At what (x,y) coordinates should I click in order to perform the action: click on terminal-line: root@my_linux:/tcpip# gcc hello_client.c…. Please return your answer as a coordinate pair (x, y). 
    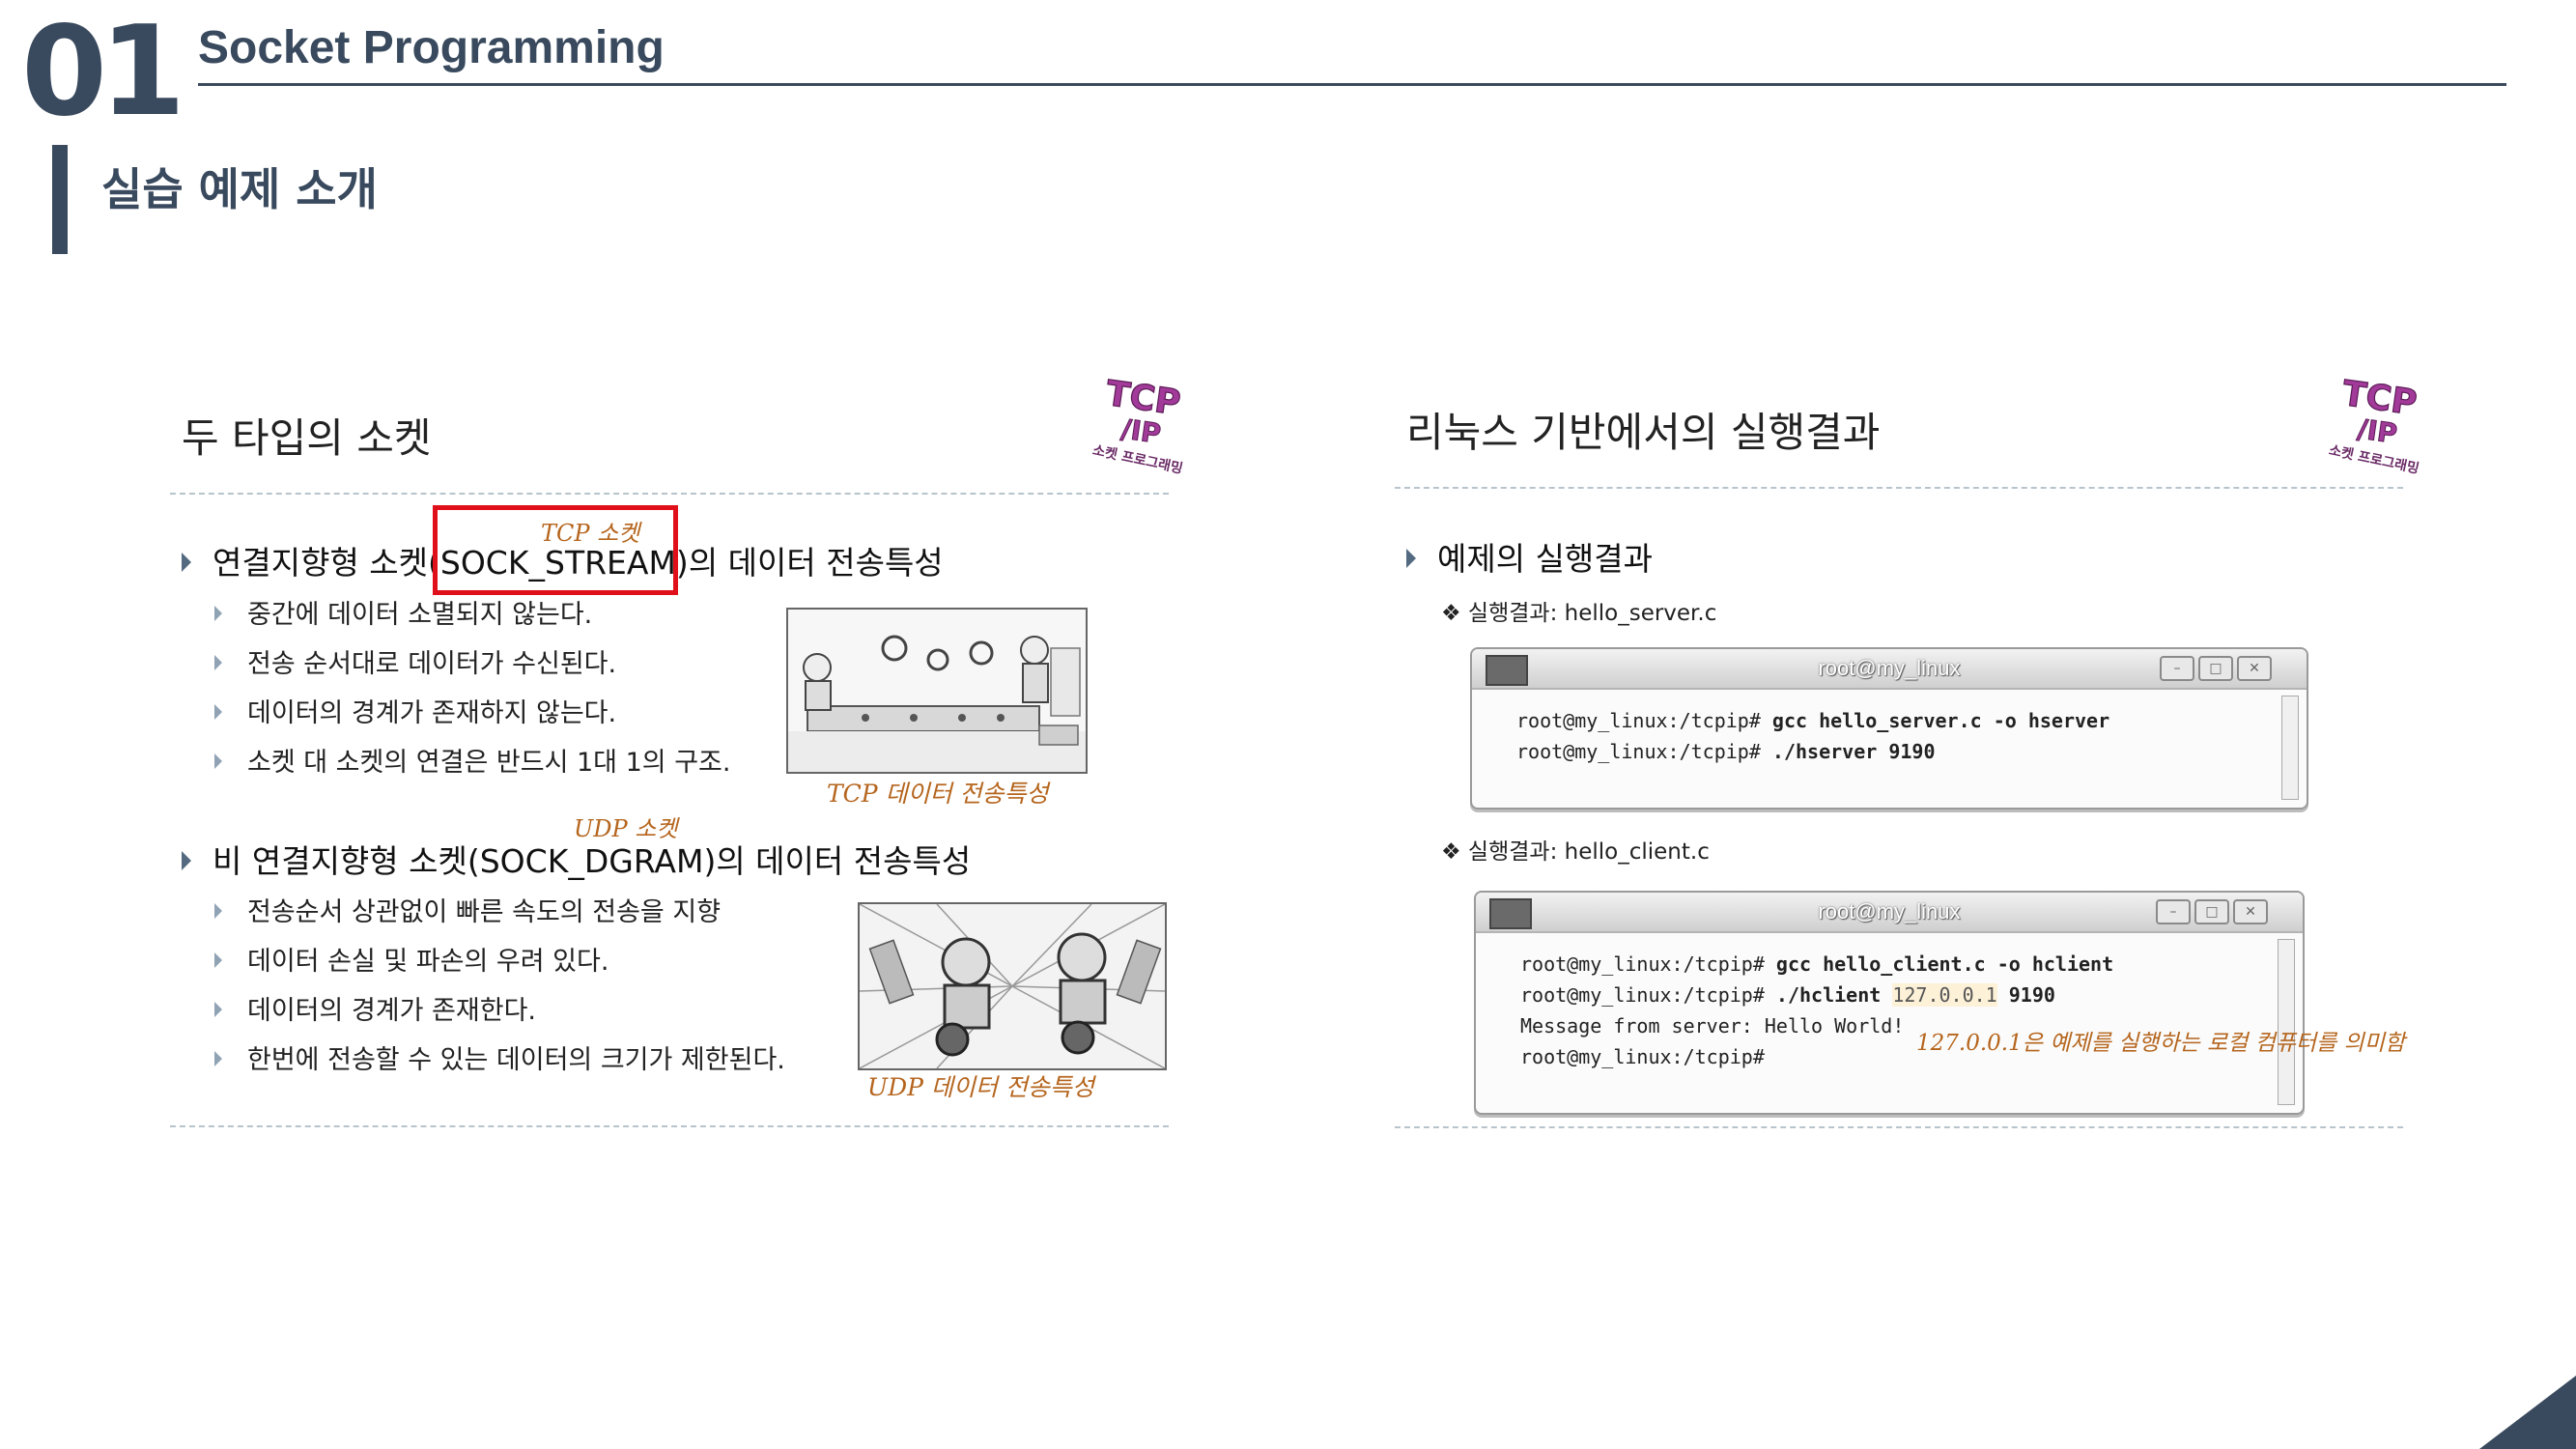
    Looking at the image, I should click on (1817, 964).